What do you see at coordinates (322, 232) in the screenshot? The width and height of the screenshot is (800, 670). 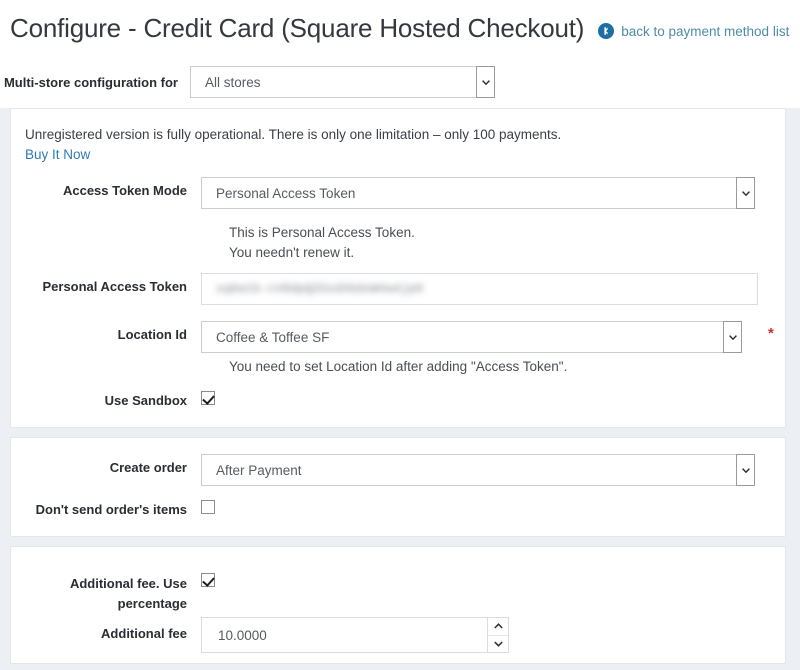 I see `access-token-mode-help-line-1: This is Personal Access Token.` at bounding box center [322, 232].